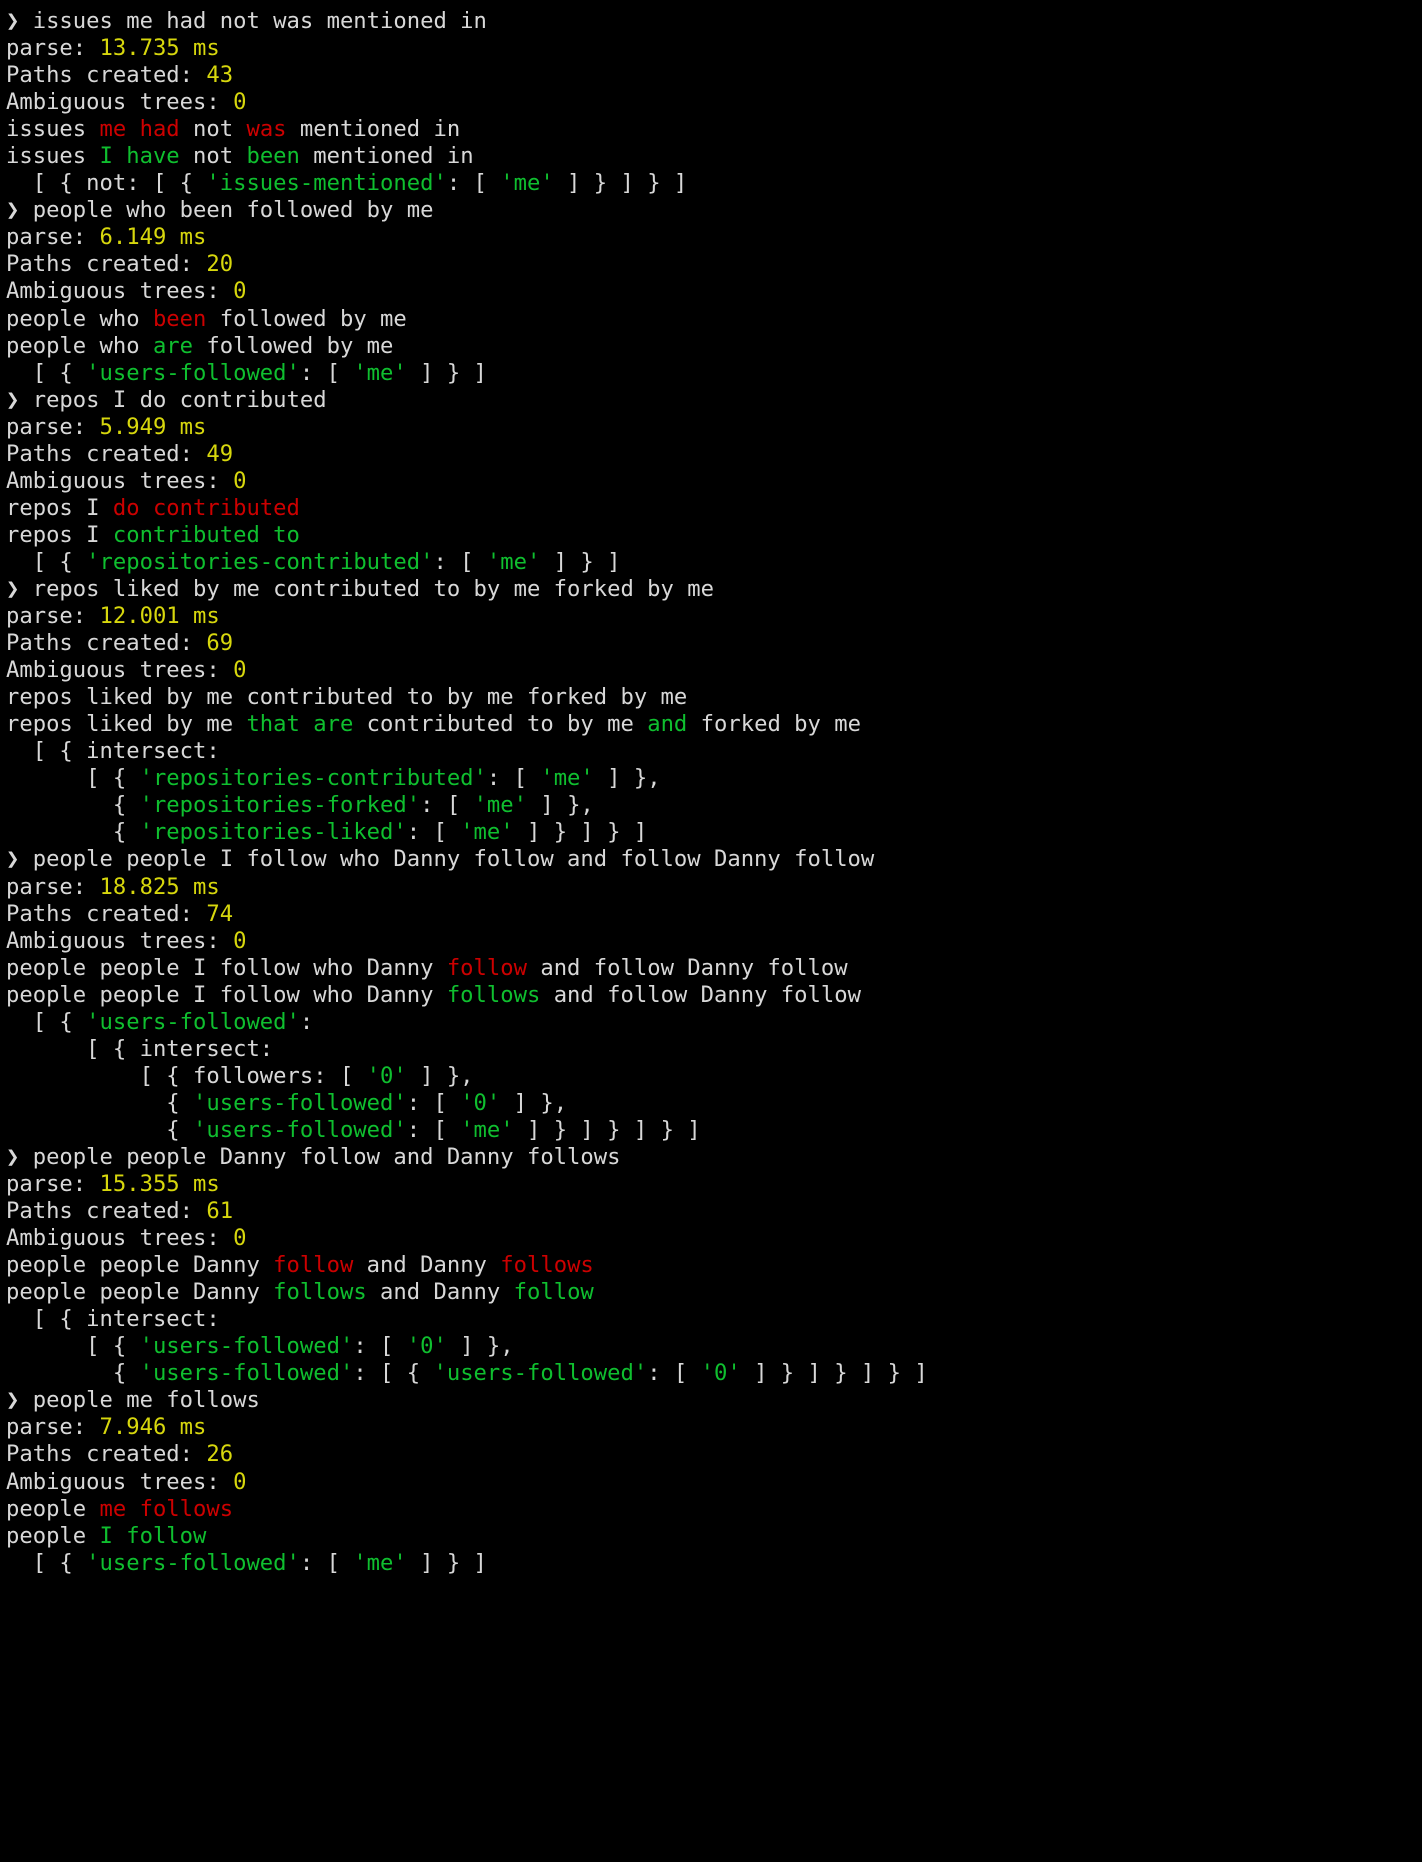 Image resolution: width=1422 pixels, height=1862 pixels. I want to click on original-sentence-line: people who been followed by me, so click(714, 319).